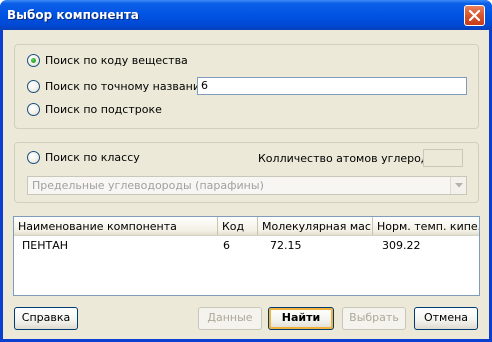 This screenshot has width=492, height=342. Describe the element at coordinates (332, 86) in the screenshot. I see `exact-name-input: 6` at that location.